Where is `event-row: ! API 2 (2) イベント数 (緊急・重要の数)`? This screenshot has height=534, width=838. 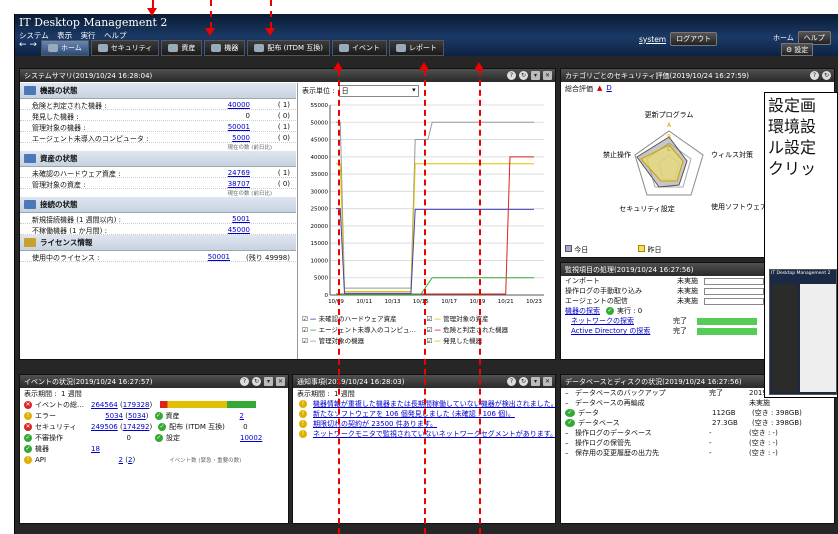
event-row: ! API 2 (2) イベント数 (緊急・重要の数) is located at coordinates (154, 459).